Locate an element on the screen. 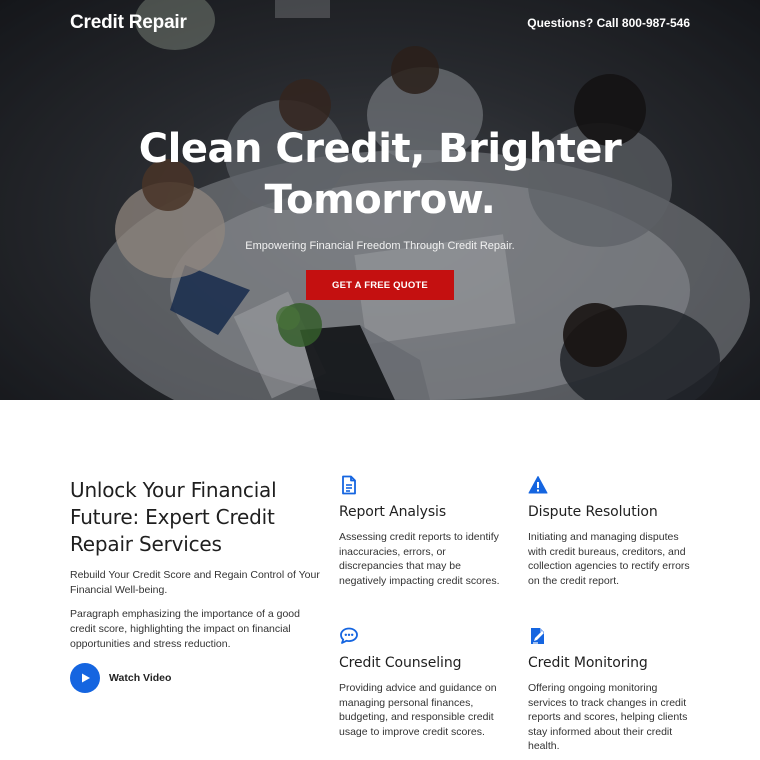 The width and height of the screenshot is (760, 760). chat-icon is located at coordinates (349, 635).